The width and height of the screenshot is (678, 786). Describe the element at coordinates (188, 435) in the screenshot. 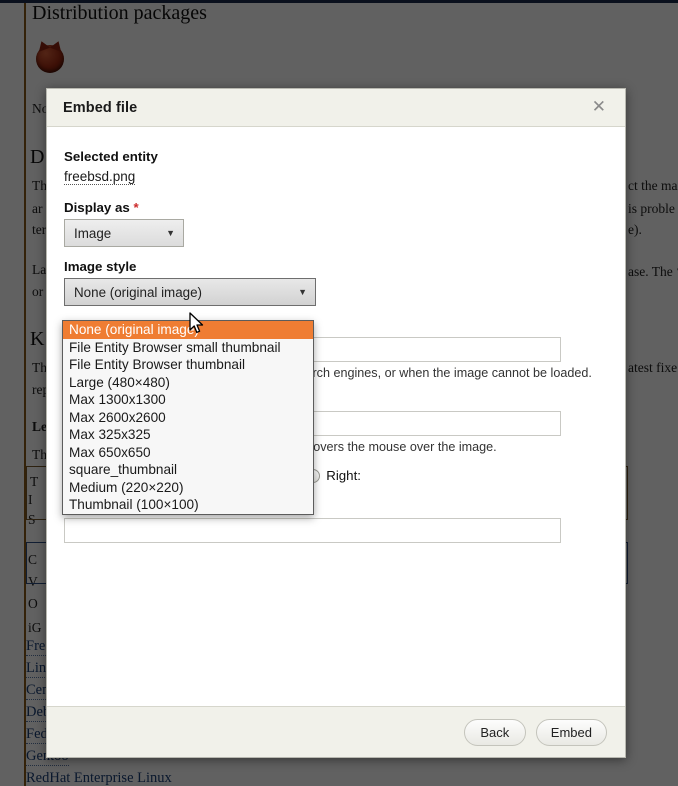

I see `image-style-option: Max 325x325` at that location.